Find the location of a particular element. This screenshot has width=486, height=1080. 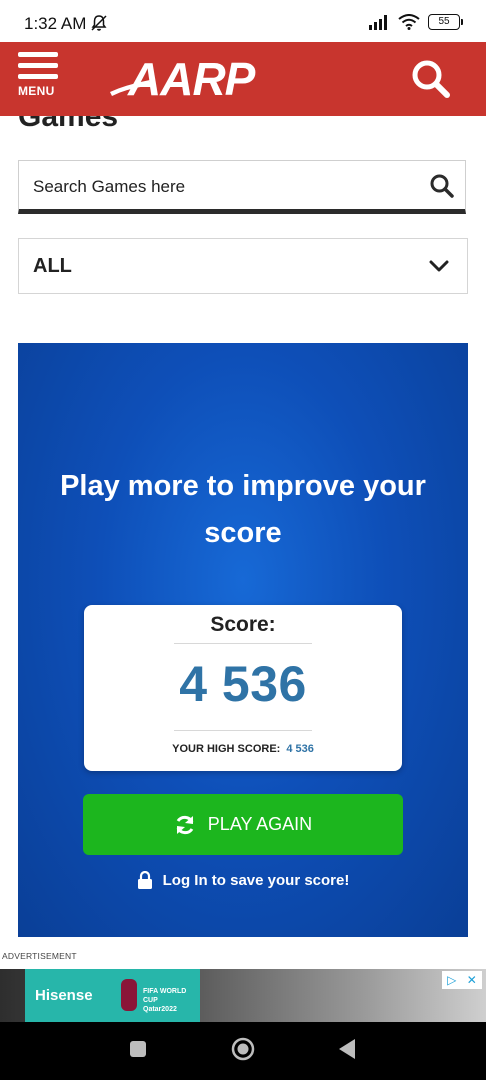

lock-icon is located at coordinates (144, 880).